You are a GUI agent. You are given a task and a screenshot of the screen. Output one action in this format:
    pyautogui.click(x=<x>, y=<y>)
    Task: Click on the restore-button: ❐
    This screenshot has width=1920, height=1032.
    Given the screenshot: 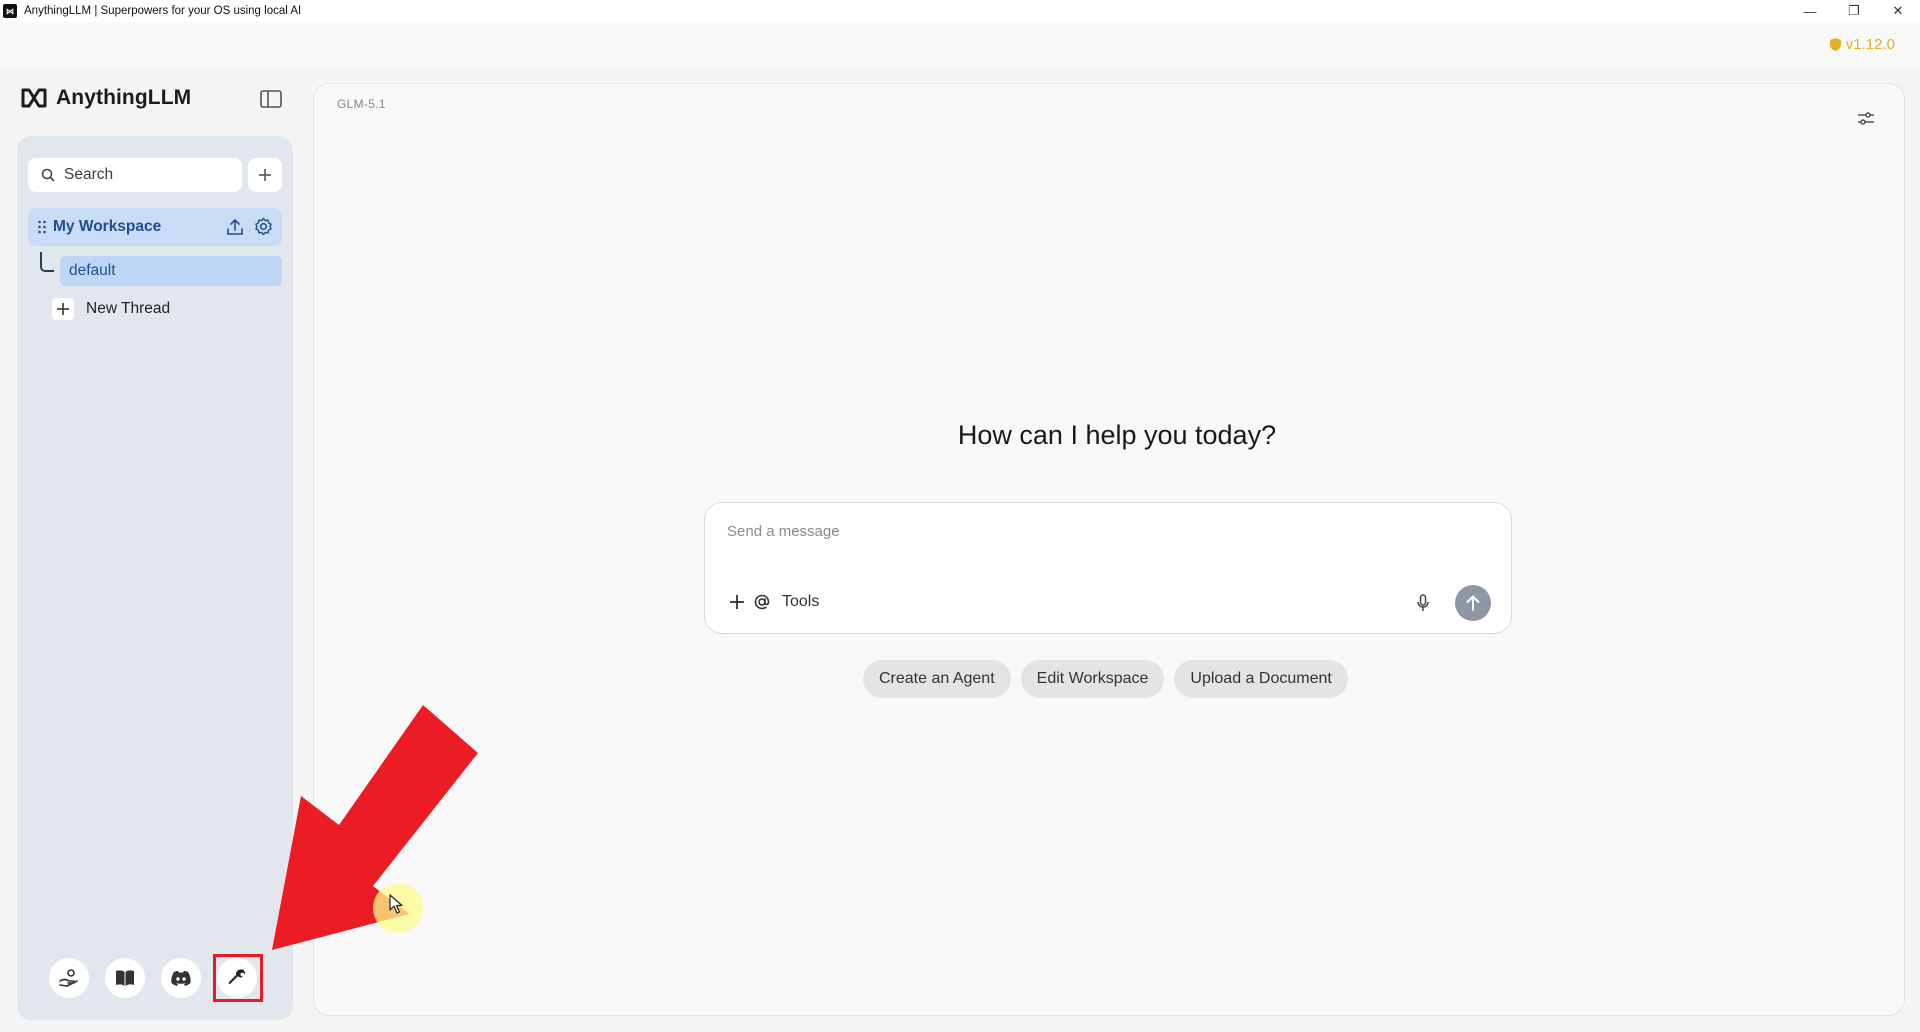 What is the action you would take?
    pyautogui.click(x=1854, y=11)
    